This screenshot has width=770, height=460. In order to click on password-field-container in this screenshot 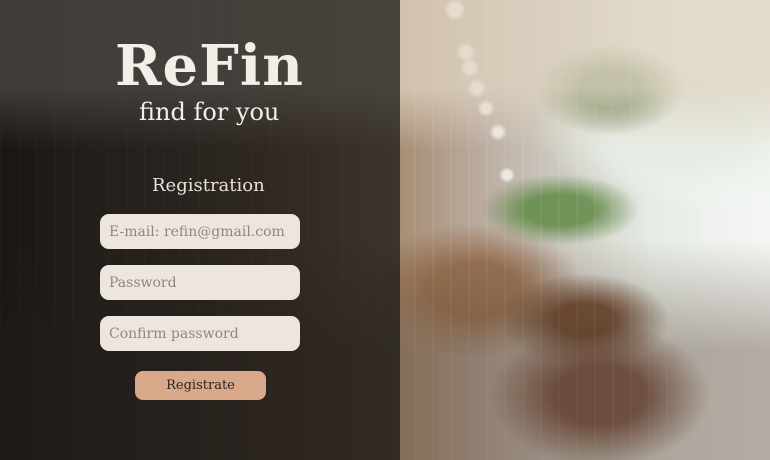, I will do `click(200, 282)`.